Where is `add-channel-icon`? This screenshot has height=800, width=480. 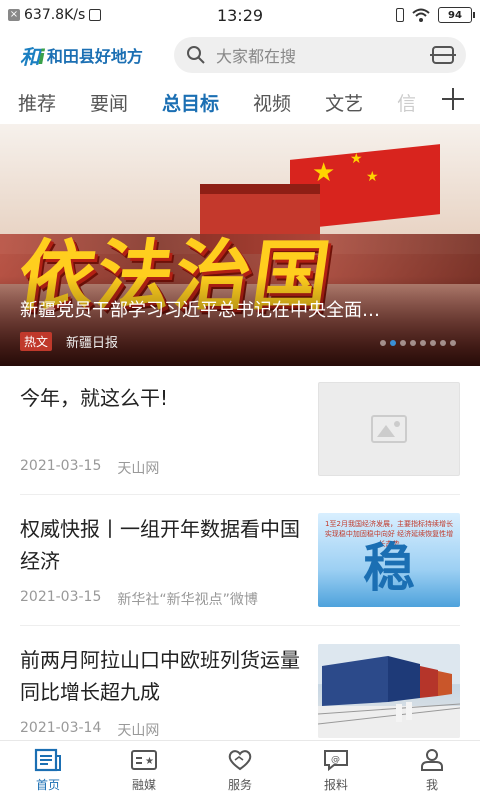
add-channel-icon is located at coordinates (453, 99).